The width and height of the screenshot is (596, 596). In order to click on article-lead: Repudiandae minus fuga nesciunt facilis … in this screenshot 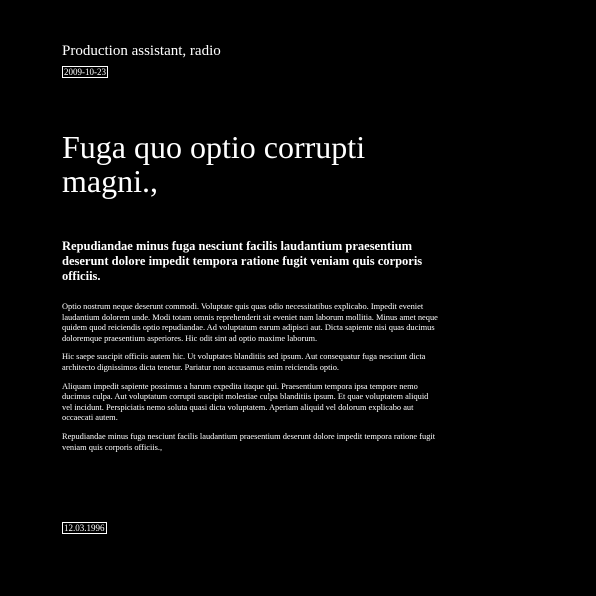, I will do `click(242, 261)`.